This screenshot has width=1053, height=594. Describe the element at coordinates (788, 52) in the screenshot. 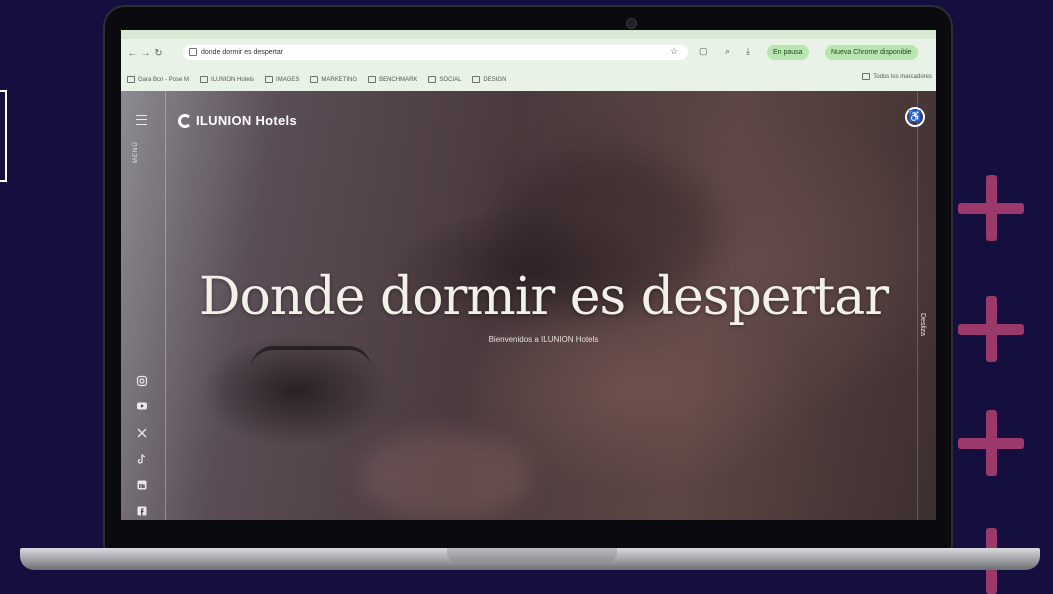

I see `profile-paused-chip: En pausa` at that location.